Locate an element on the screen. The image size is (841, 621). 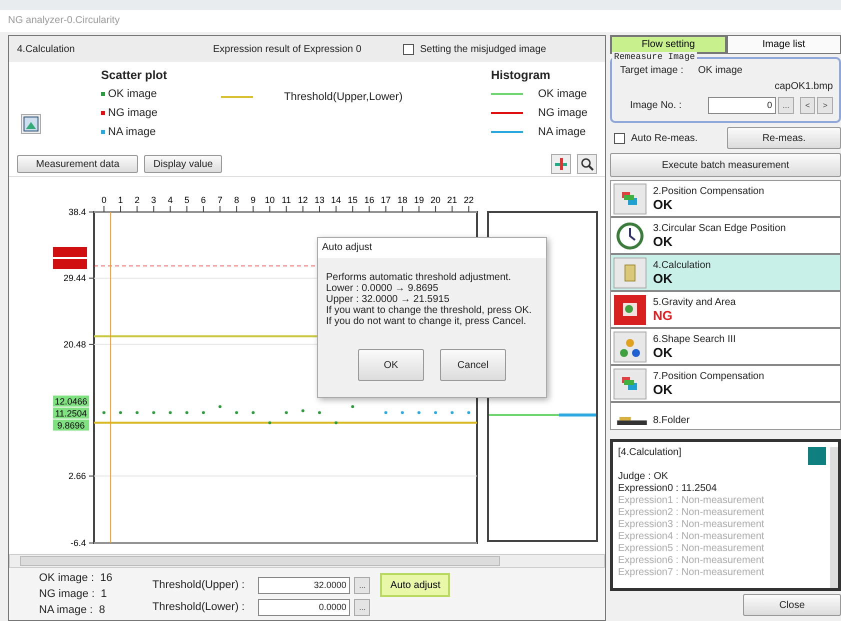
target-label: Target image : is located at coordinates (652, 70).